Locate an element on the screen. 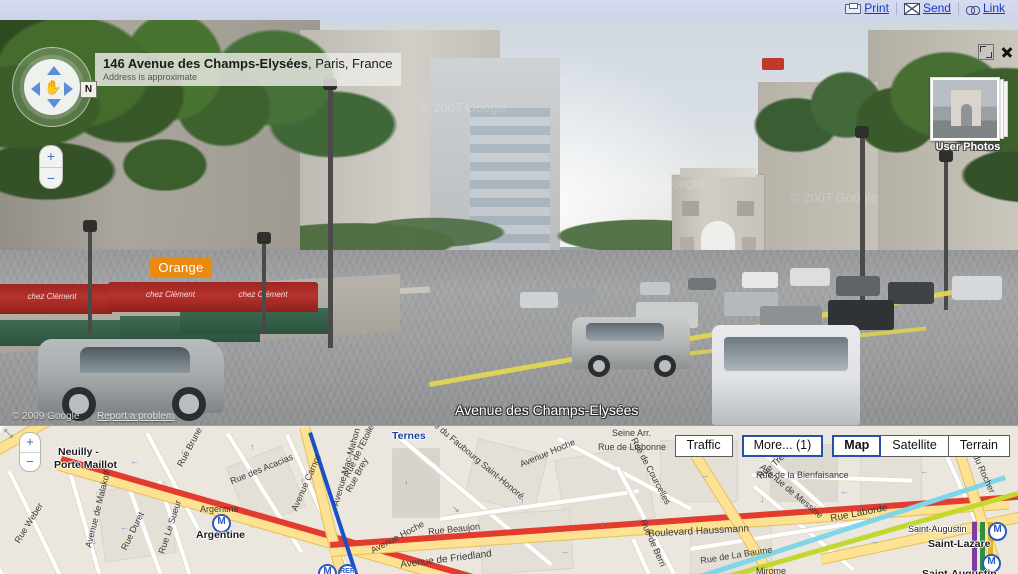 This screenshot has height=574, width=1018. station-label-saint-lazare: Saint-Lazare is located at coordinates (959, 544).